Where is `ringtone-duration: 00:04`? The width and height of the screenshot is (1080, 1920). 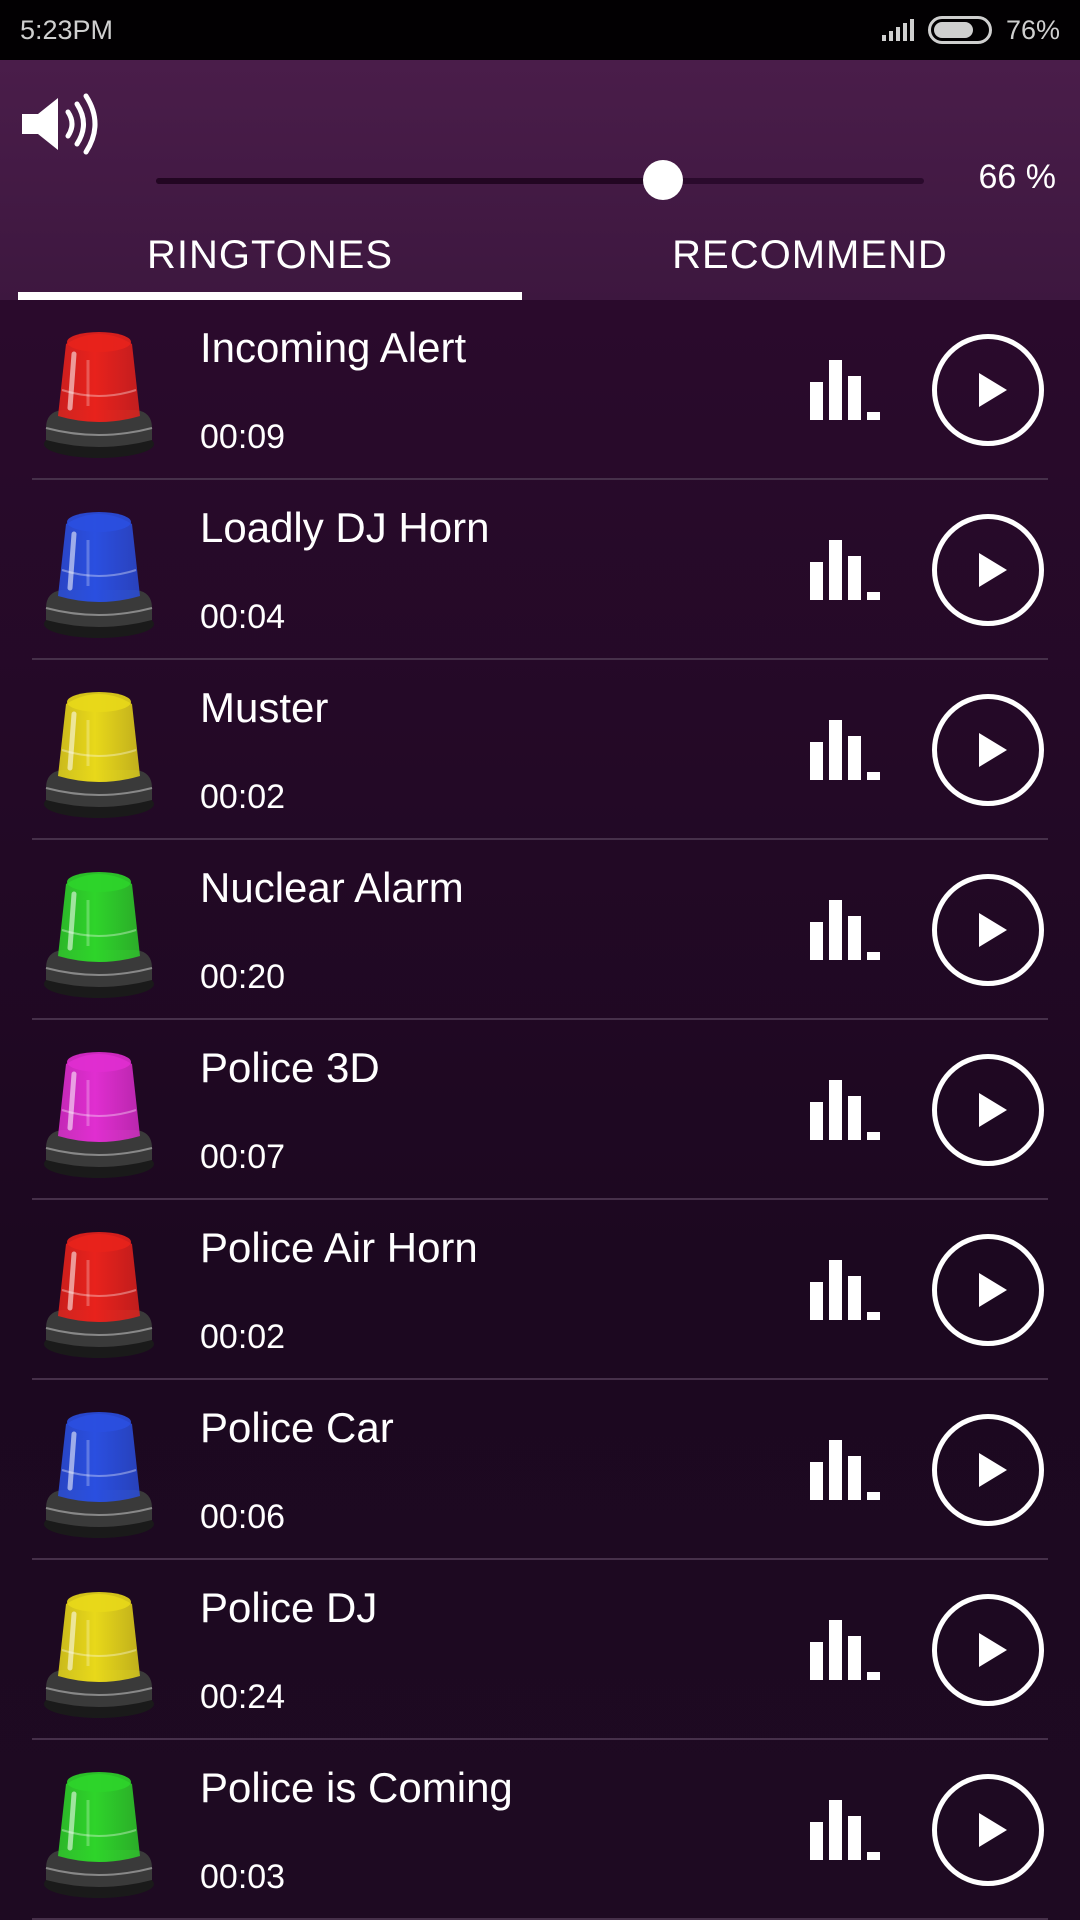 ringtone-duration: 00:04 is located at coordinates (243, 617).